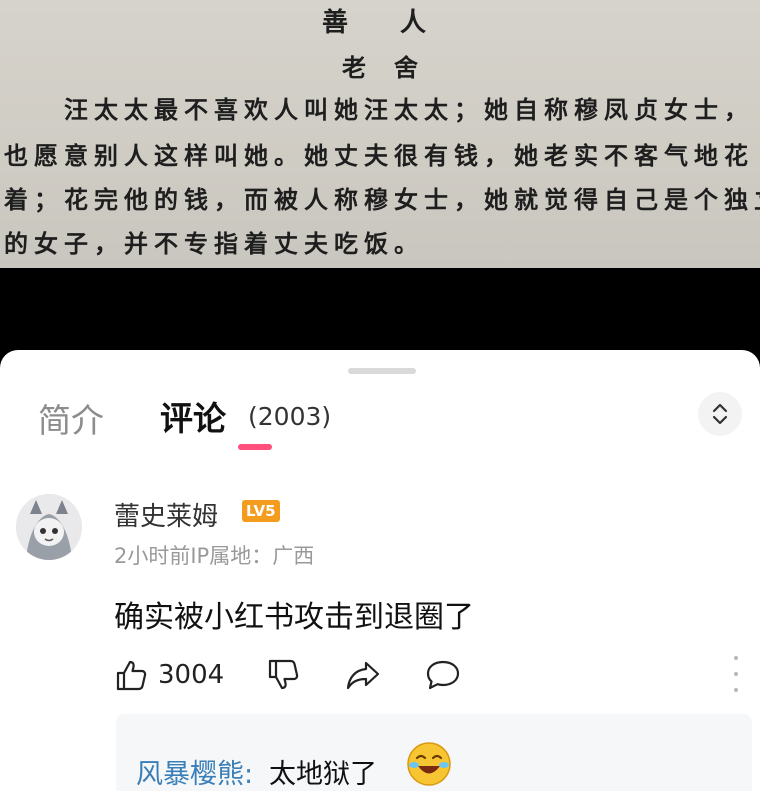 The image size is (760, 791). What do you see at coordinates (49, 527) in the screenshot?
I see `avatar` at bounding box center [49, 527].